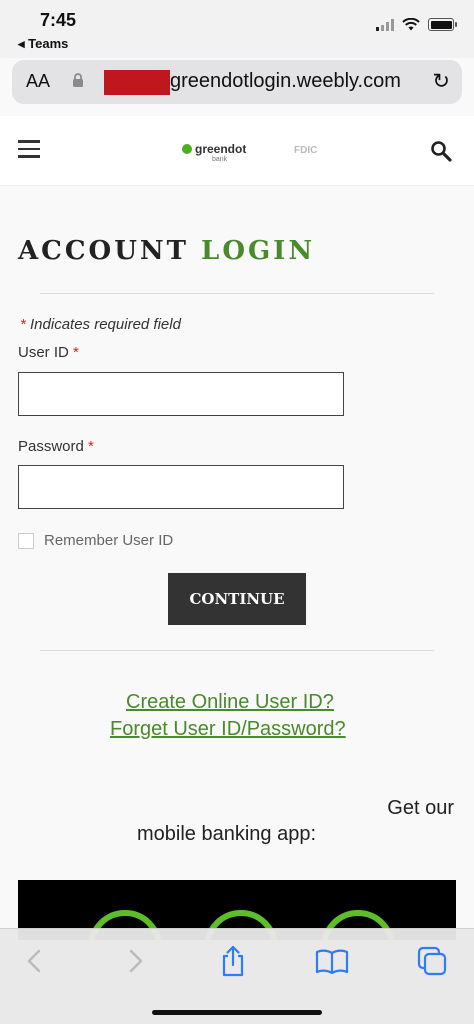  What do you see at coordinates (411, 24) in the screenshot?
I see `wifi-icon` at bounding box center [411, 24].